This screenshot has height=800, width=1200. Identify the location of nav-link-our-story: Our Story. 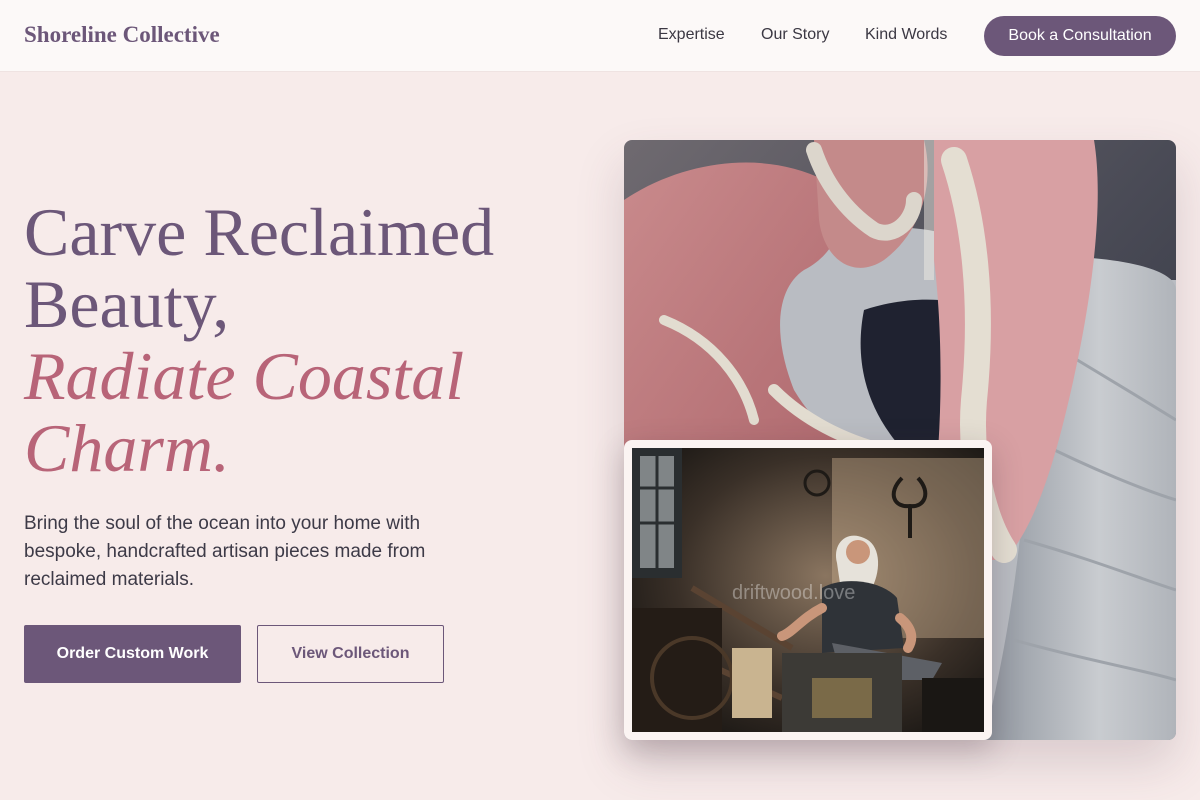
(795, 35).